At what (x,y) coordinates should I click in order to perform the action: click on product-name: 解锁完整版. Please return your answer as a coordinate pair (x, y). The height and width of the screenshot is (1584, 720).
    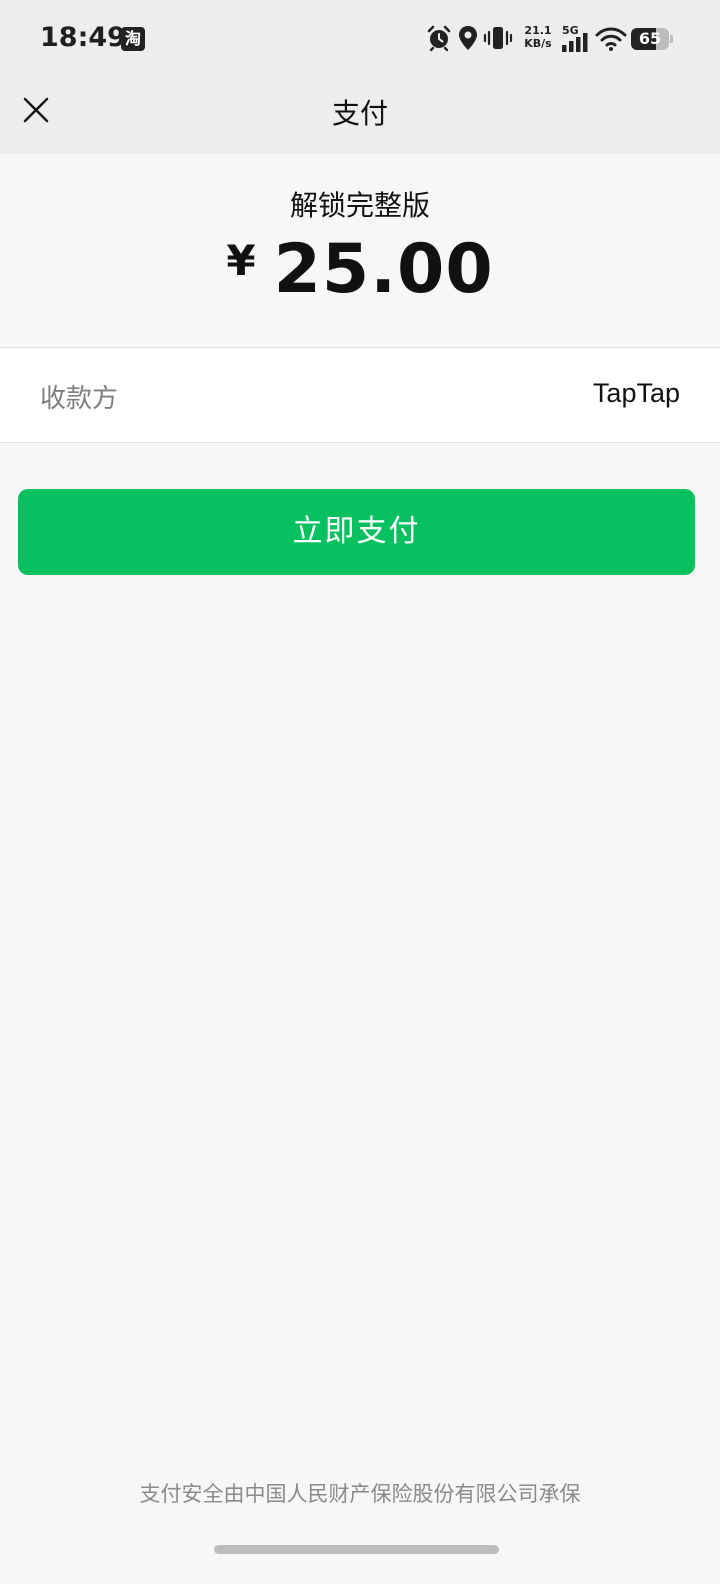
    Looking at the image, I should click on (359, 205).